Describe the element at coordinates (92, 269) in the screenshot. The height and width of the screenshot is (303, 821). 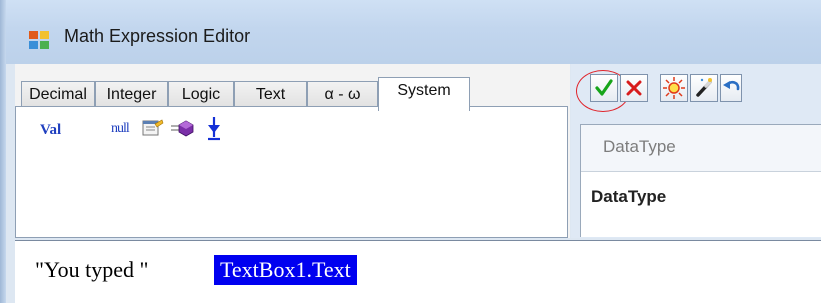
I see `expression-literal: "You typed "` at that location.